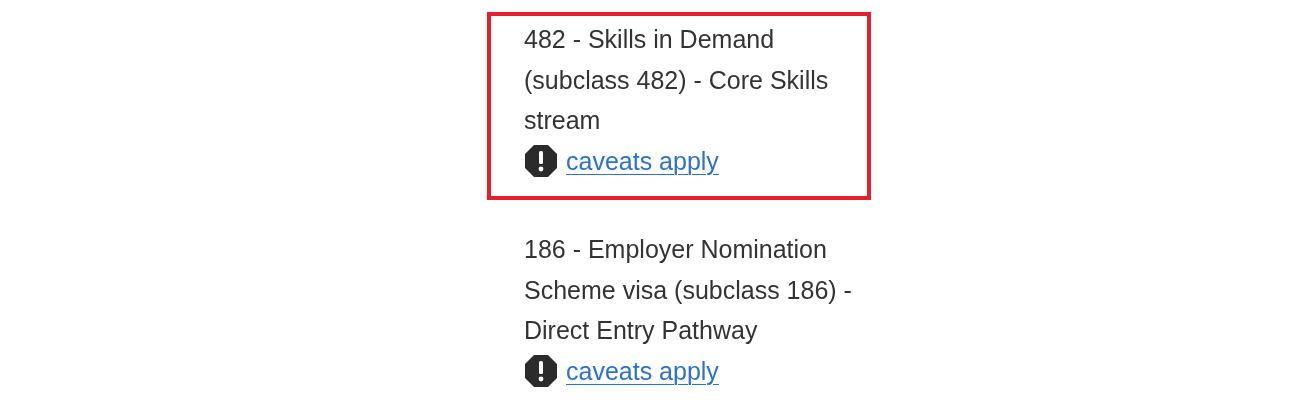  What do you see at coordinates (688, 290) in the screenshot?
I see `visa-title: 186 - Employer Nomination Scheme visa (subclass 186) - Direct Entry Pathway` at bounding box center [688, 290].